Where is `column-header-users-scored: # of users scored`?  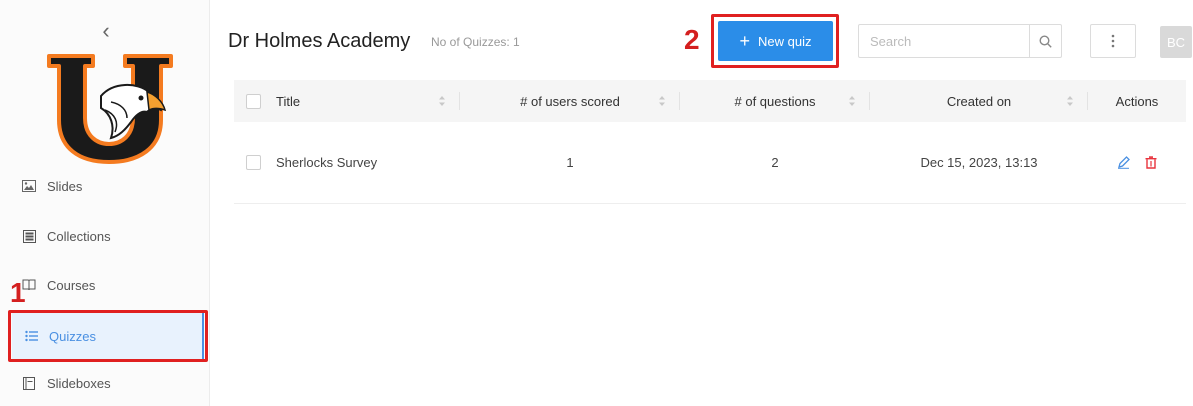 column-header-users-scored: # of users scored is located at coordinates (570, 101).